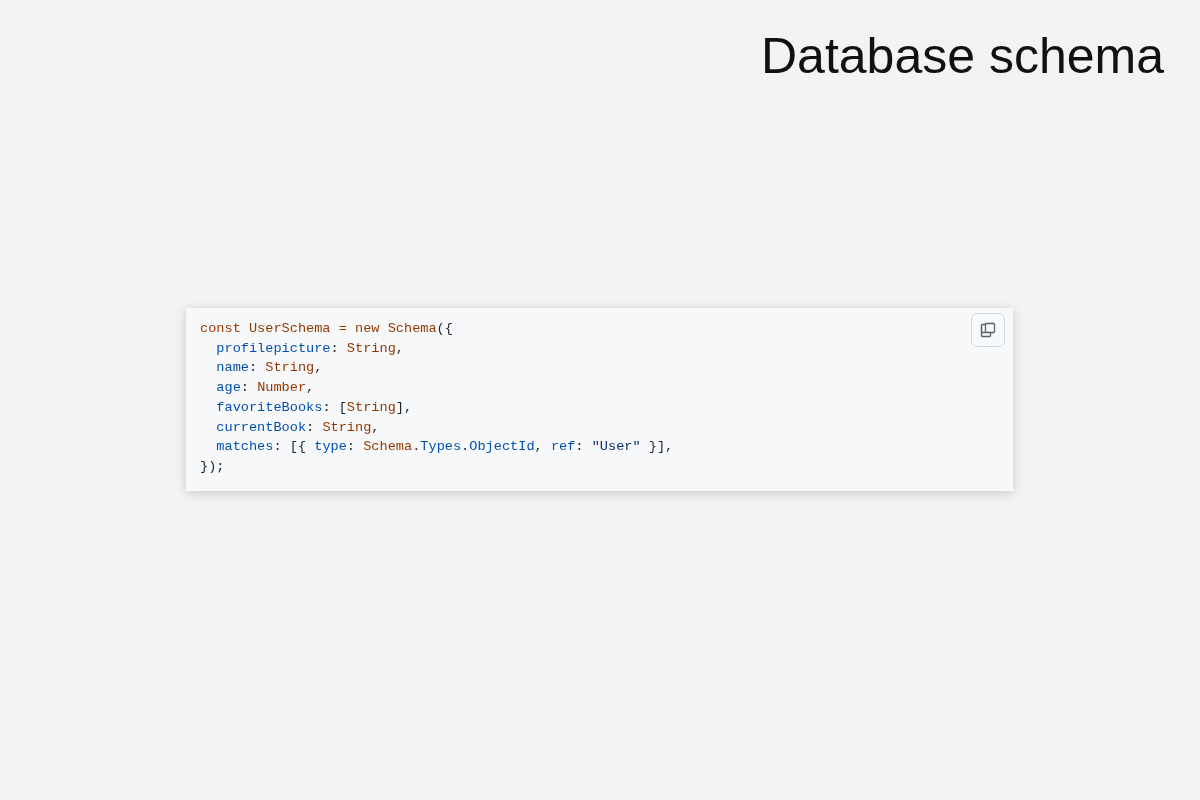 The image size is (1200, 800). I want to click on copy-button, so click(988, 330).